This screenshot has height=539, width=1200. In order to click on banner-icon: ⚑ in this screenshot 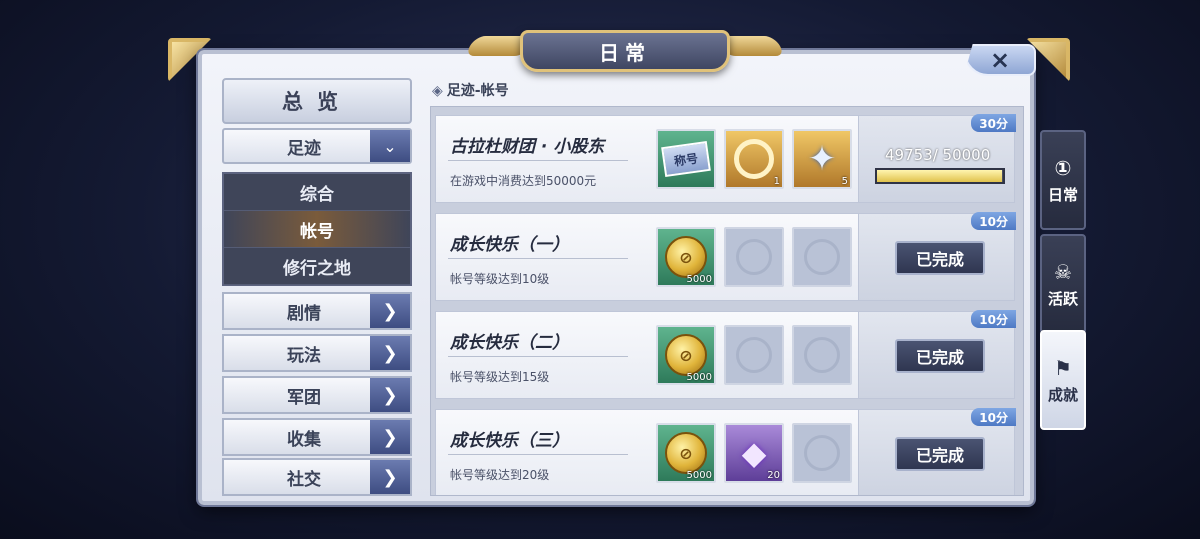, I will do `click(1063, 367)`.